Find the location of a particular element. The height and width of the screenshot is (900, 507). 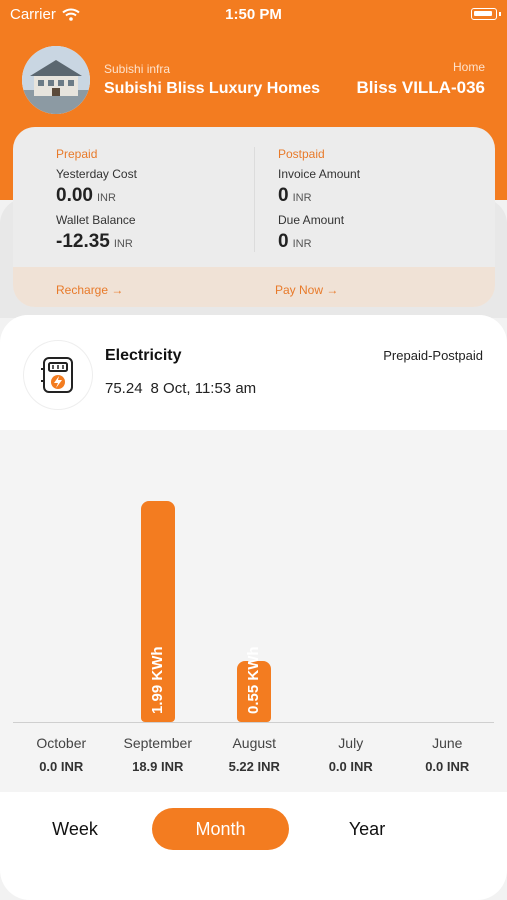

period-tabs: Week Month Year is located at coordinates (253, 846).